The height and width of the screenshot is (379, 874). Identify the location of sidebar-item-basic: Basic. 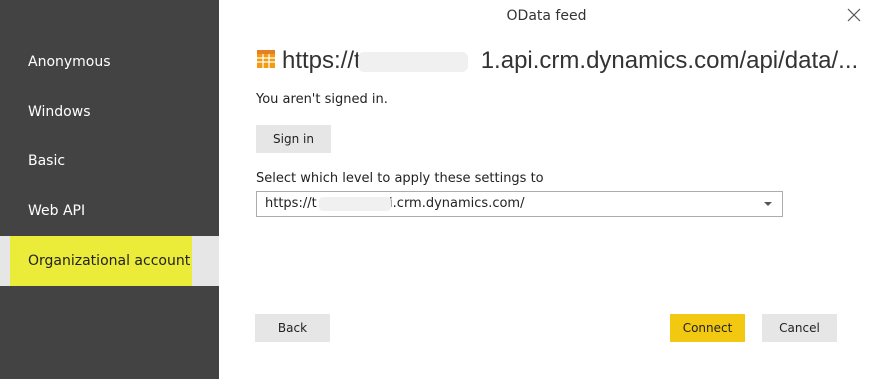
(109, 161).